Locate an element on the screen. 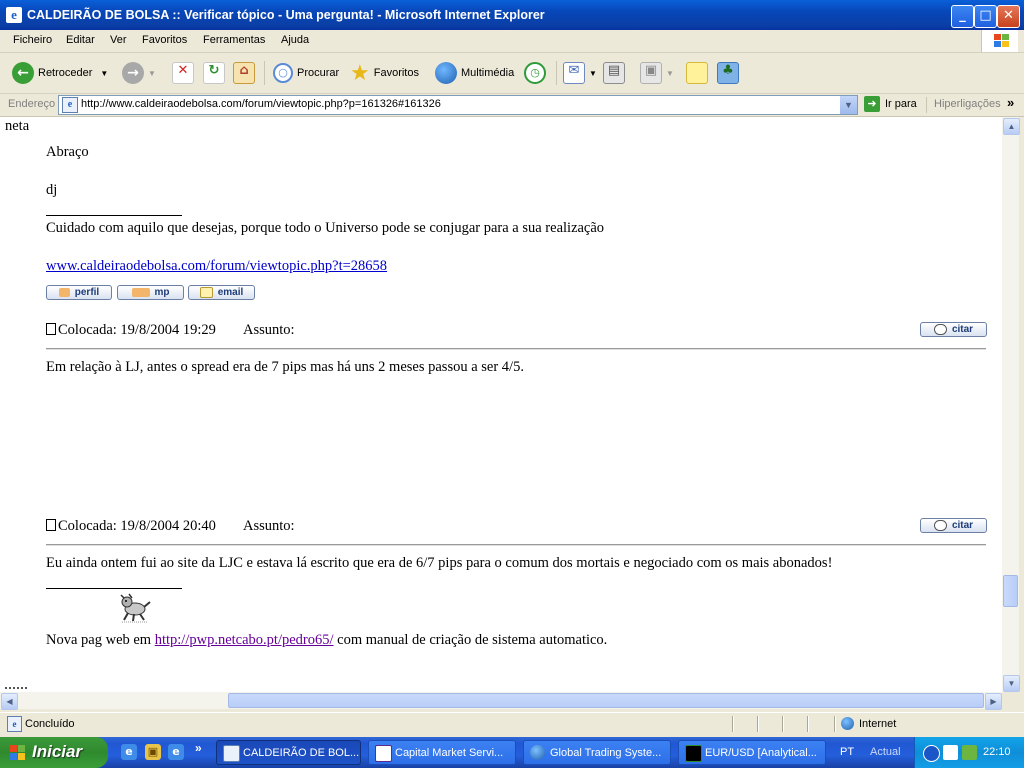 This screenshot has width=1024, height=768. left-text-fragment: neta is located at coordinates (17, 126).